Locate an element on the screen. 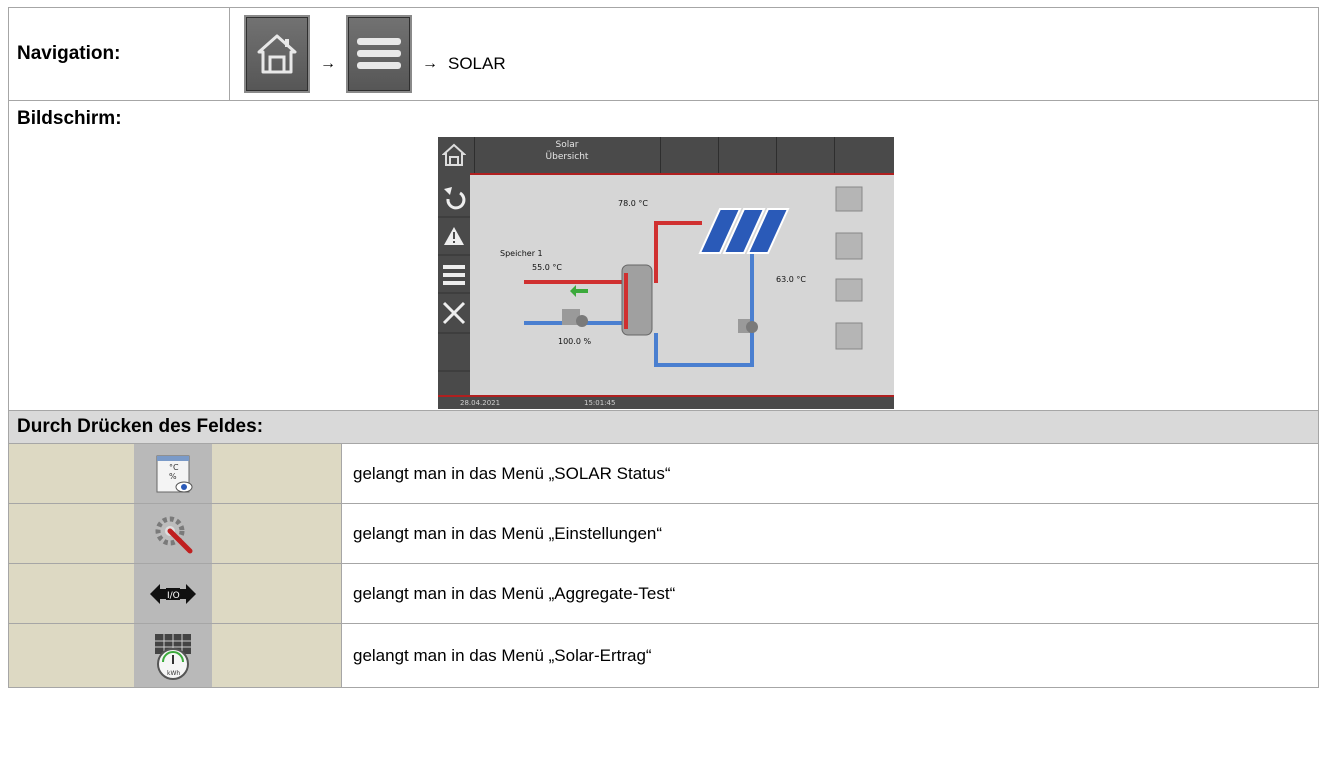 Image resolution: width=1324 pixels, height=776 pixels. menu-item-text: gelangt man in das Menü „Solar-Ertrag“ is located at coordinates (502, 655).